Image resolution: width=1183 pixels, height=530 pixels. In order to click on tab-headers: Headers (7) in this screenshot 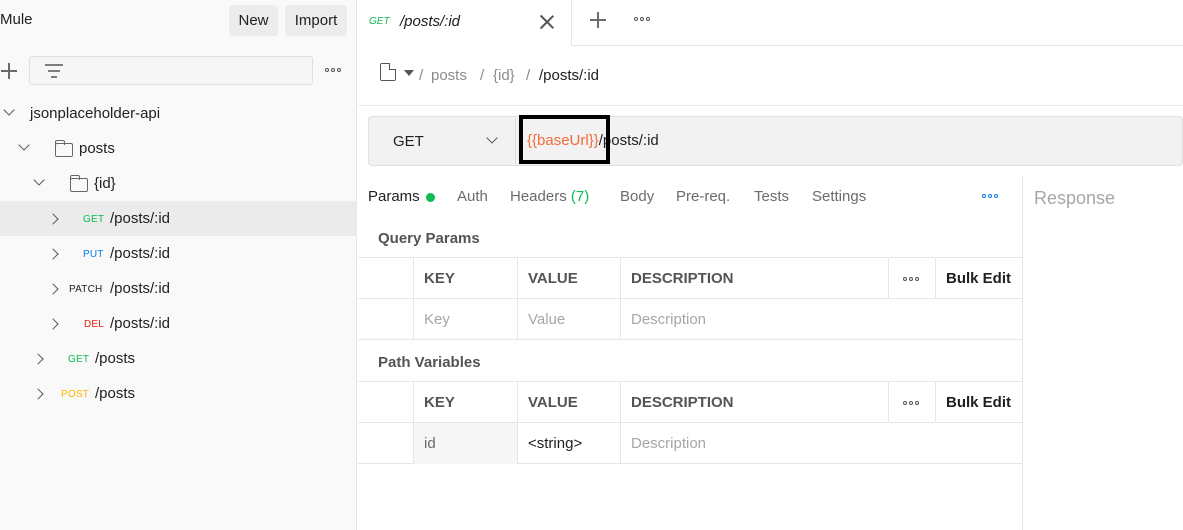, I will do `click(549, 196)`.